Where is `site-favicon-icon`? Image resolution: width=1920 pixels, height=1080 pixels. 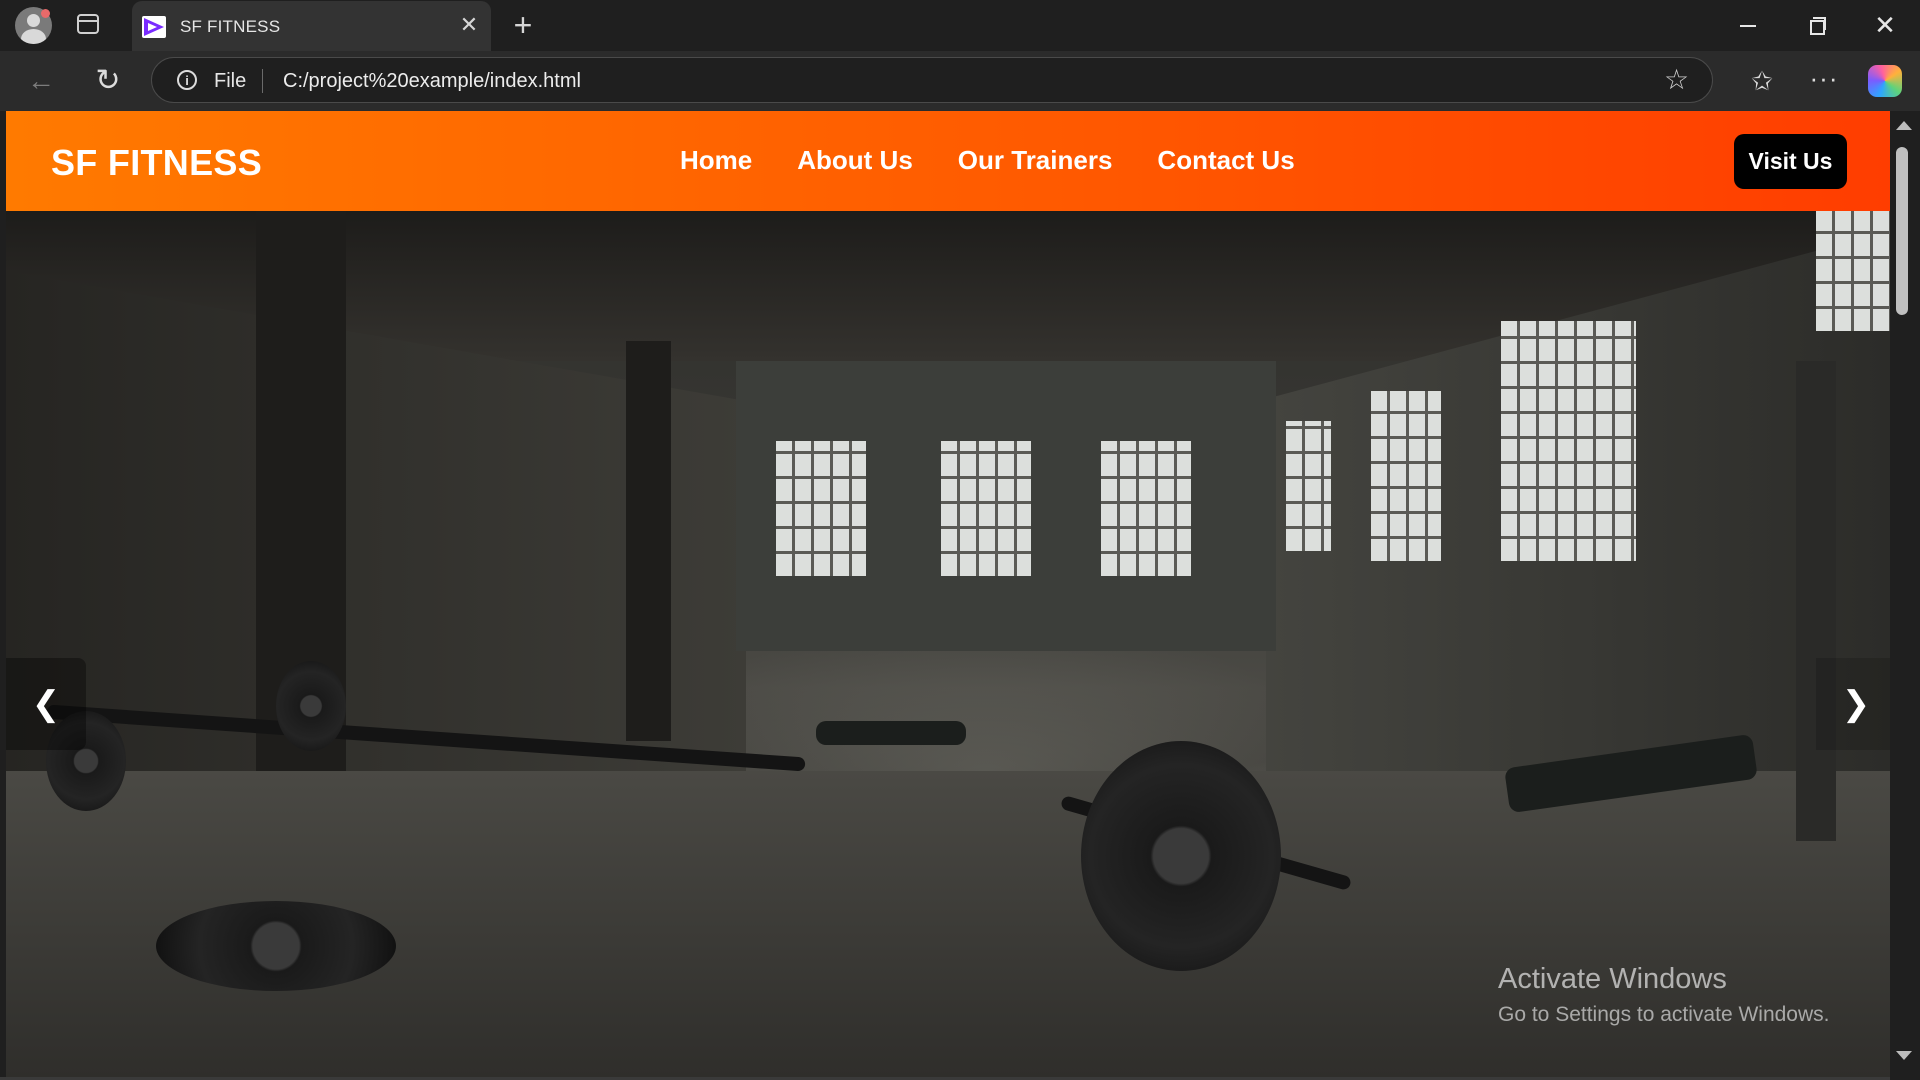 site-favicon-icon is located at coordinates (154, 27).